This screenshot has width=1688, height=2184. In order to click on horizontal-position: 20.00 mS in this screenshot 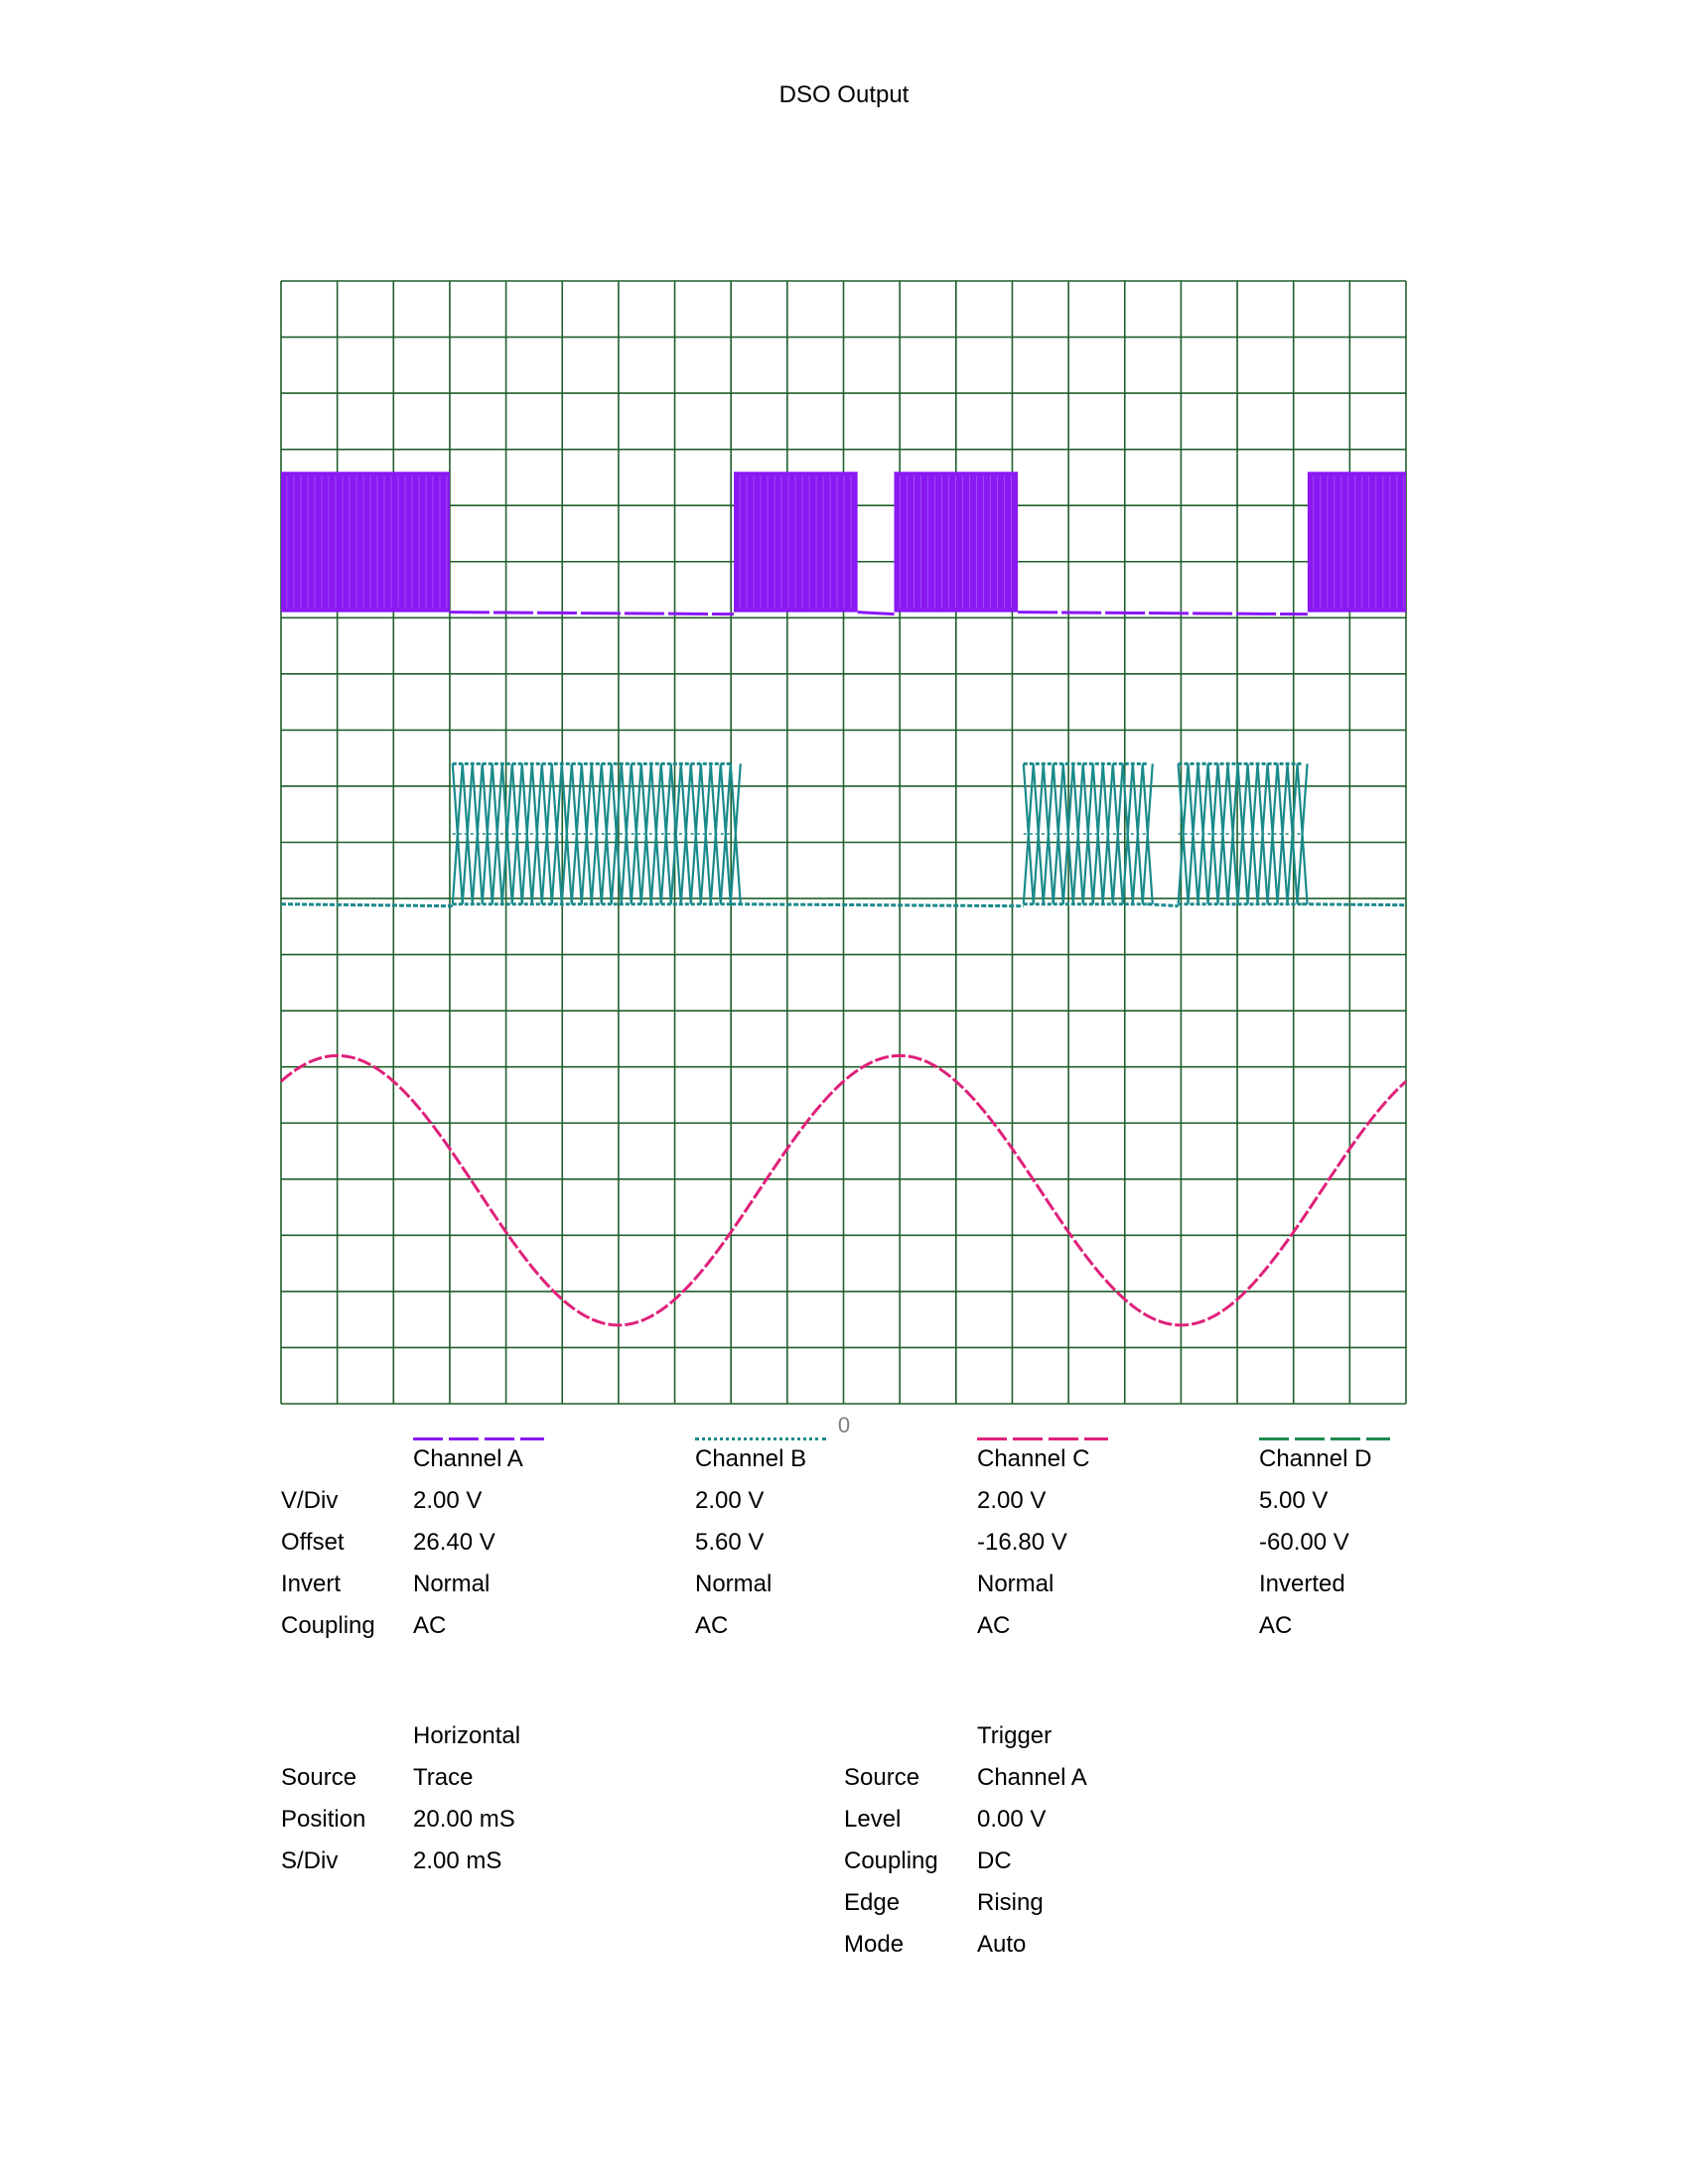, I will do `click(464, 1819)`.